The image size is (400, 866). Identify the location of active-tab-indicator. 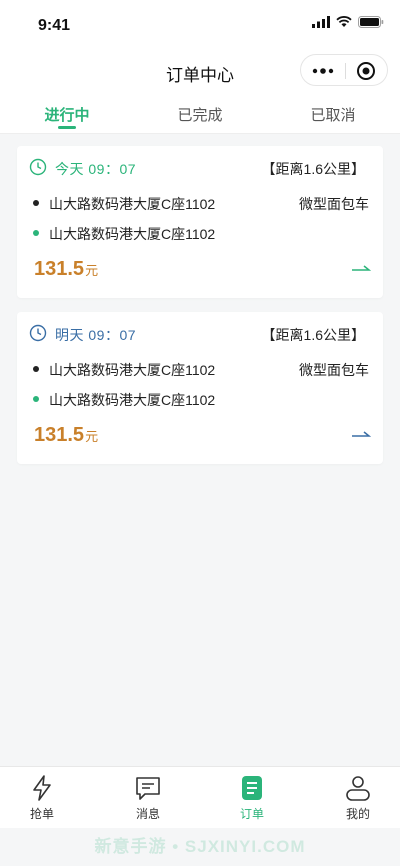
(67, 127).